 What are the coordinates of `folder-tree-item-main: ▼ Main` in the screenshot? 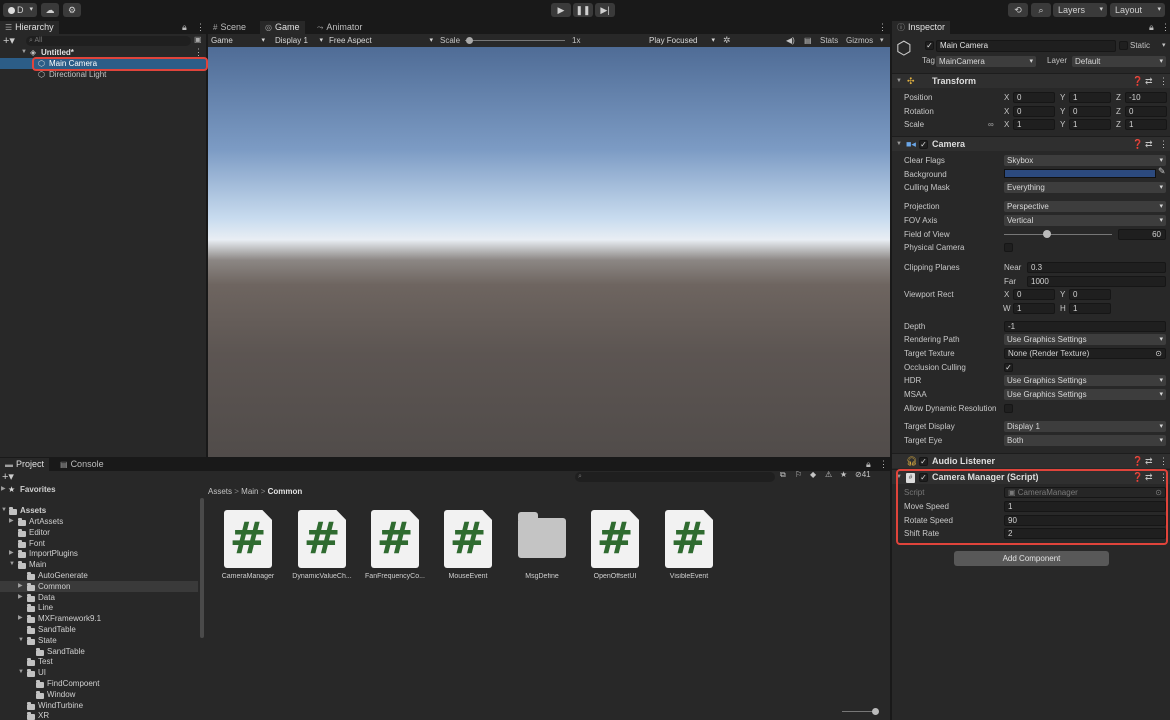 It's located at (99, 564).